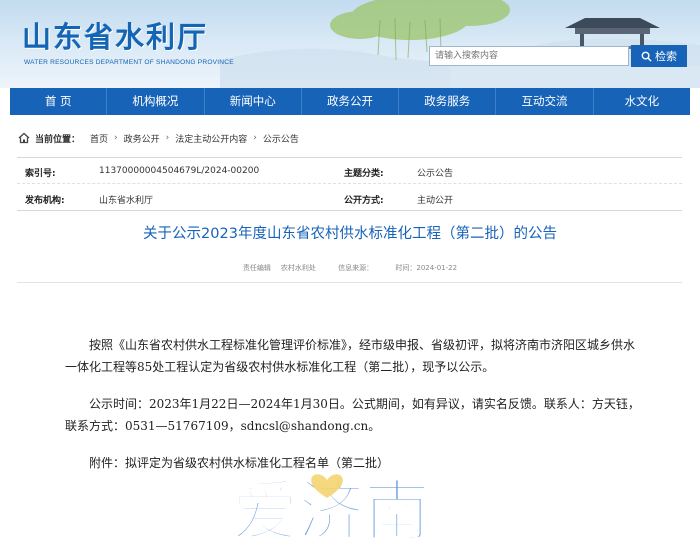 The image size is (700, 549). Describe the element at coordinates (435, 201) in the screenshot. I see `disclosure-value: 主动公开` at that location.